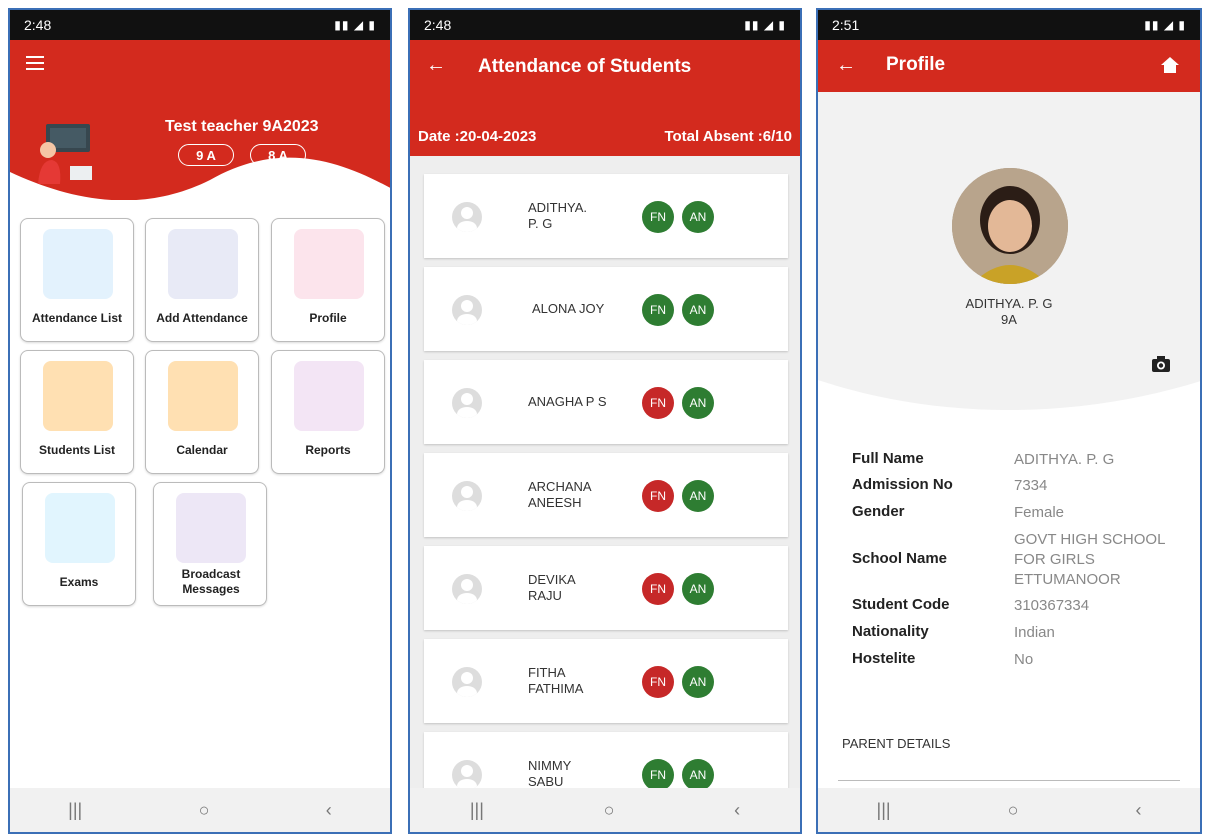  What do you see at coordinates (477, 136) in the screenshot?
I see `attendance-date: Date :20-04-2023` at bounding box center [477, 136].